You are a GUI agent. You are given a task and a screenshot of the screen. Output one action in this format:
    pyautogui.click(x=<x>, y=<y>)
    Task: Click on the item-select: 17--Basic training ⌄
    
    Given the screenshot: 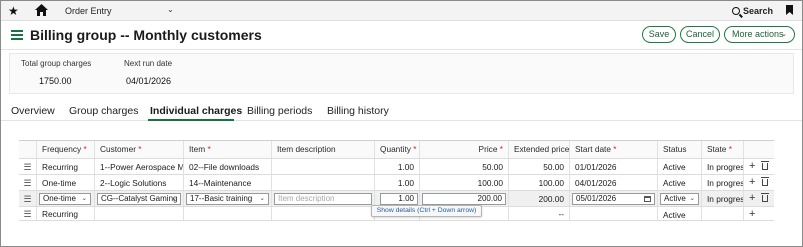 What is the action you would take?
    pyautogui.click(x=227, y=199)
    